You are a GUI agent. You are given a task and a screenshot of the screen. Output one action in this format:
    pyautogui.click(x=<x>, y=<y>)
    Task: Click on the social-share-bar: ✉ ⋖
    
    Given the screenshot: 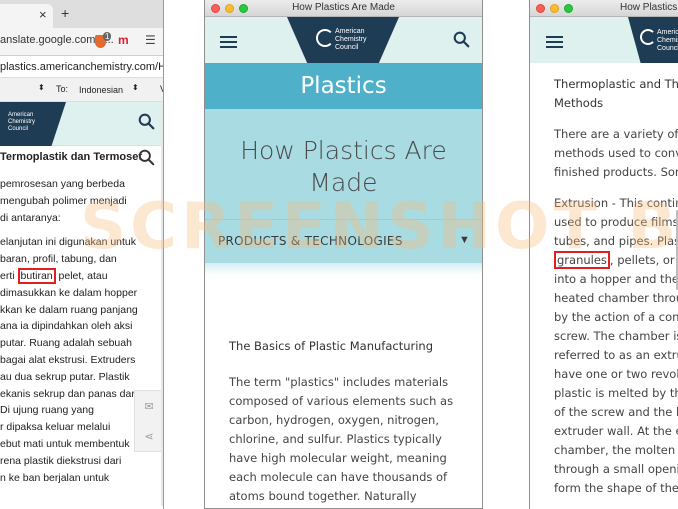 What is the action you would take?
    pyautogui.click(x=148, y=421)
    